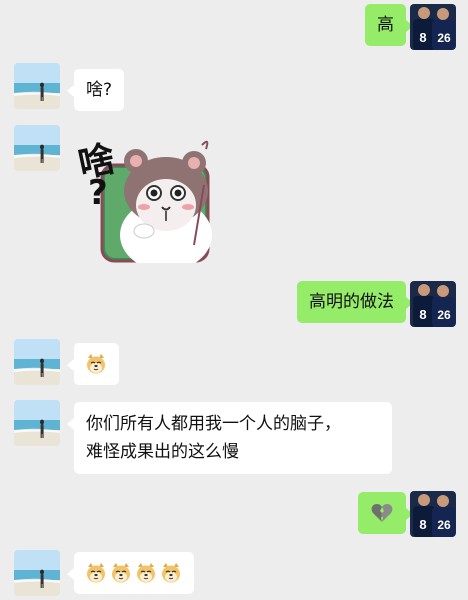 The image size is (468, 600). Describe the element at coordinates (229, 438) in the screenshot. I see `message-bubble: 你们所有人都用我一个人的脑子， 难怪成果出的这么慢` at that location.